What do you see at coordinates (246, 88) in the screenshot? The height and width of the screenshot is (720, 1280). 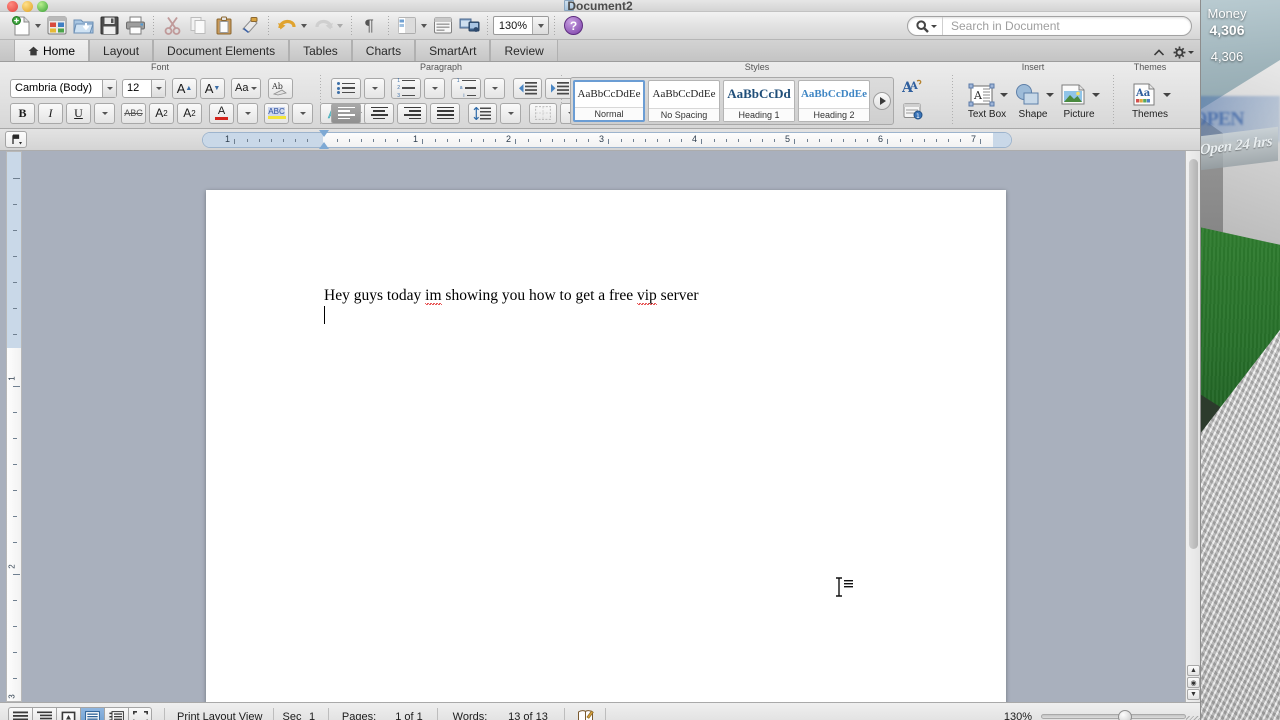 I see `change-case-button: Aa` at bounding box center [246, 88].